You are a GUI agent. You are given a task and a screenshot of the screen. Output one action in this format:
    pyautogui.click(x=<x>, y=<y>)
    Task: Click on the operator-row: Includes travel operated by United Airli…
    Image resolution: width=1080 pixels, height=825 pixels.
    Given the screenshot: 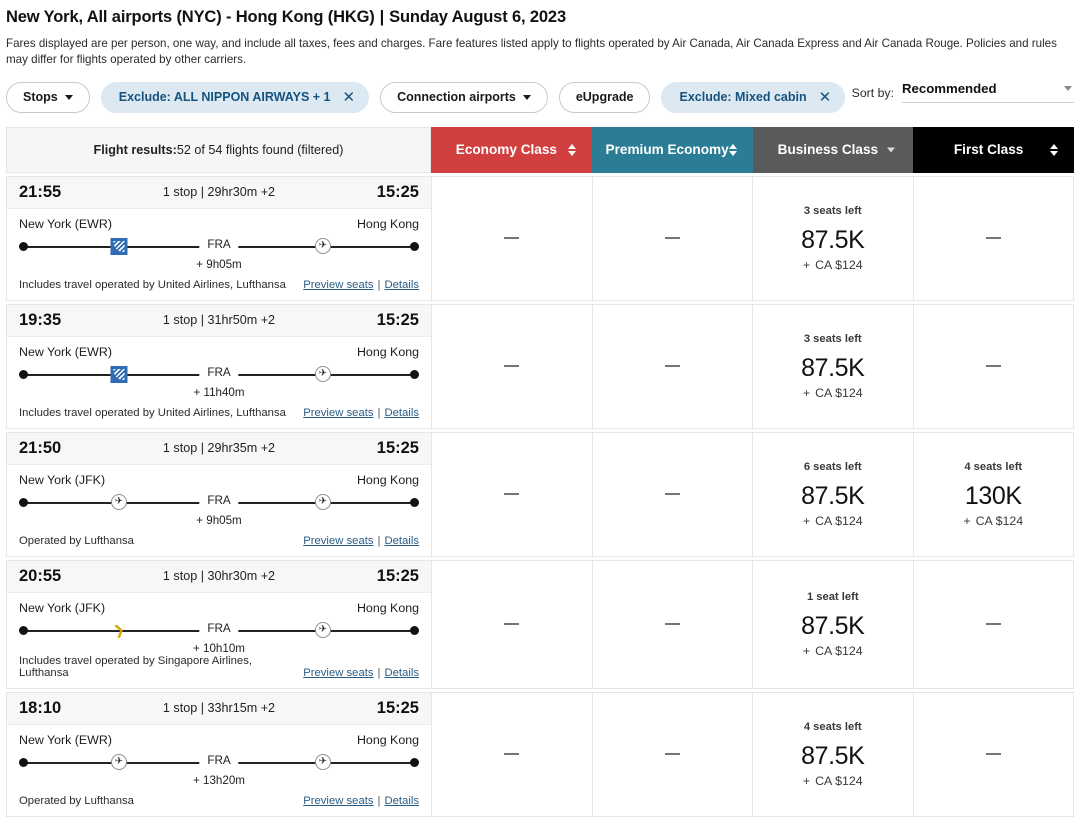 What is the action you would take?
    pyautogui.click(x=219, y=417)
    